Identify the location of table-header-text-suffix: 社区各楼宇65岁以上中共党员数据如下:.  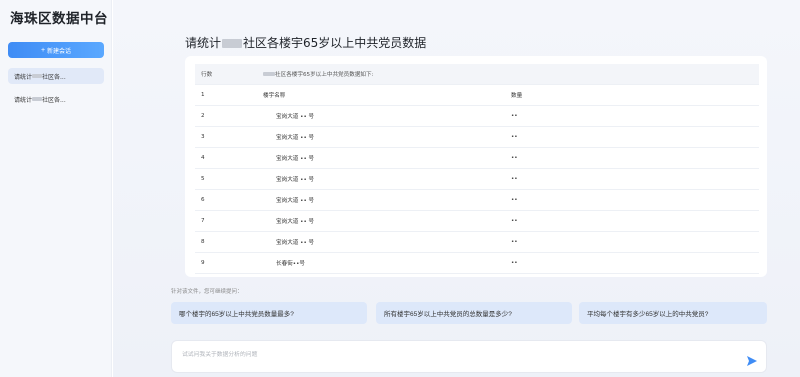
(324, 74).